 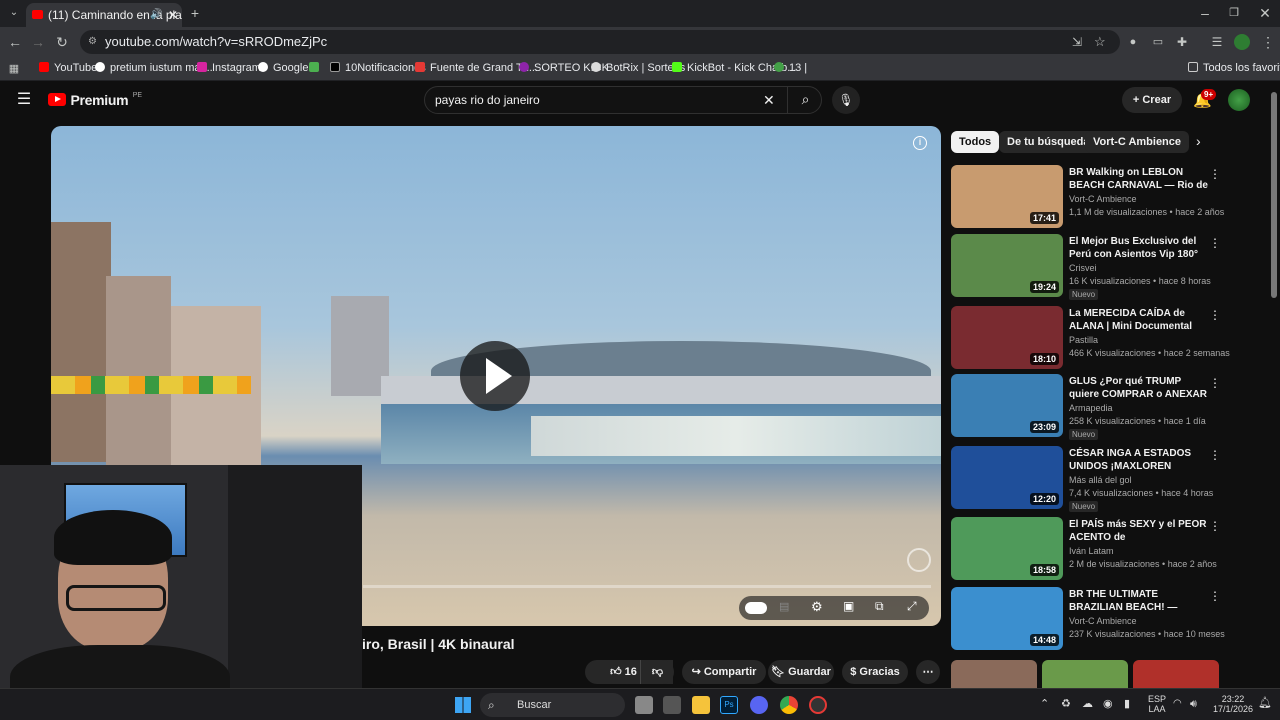 I want to click on tab-close-icon: ✕, so click(x=173, y=15).